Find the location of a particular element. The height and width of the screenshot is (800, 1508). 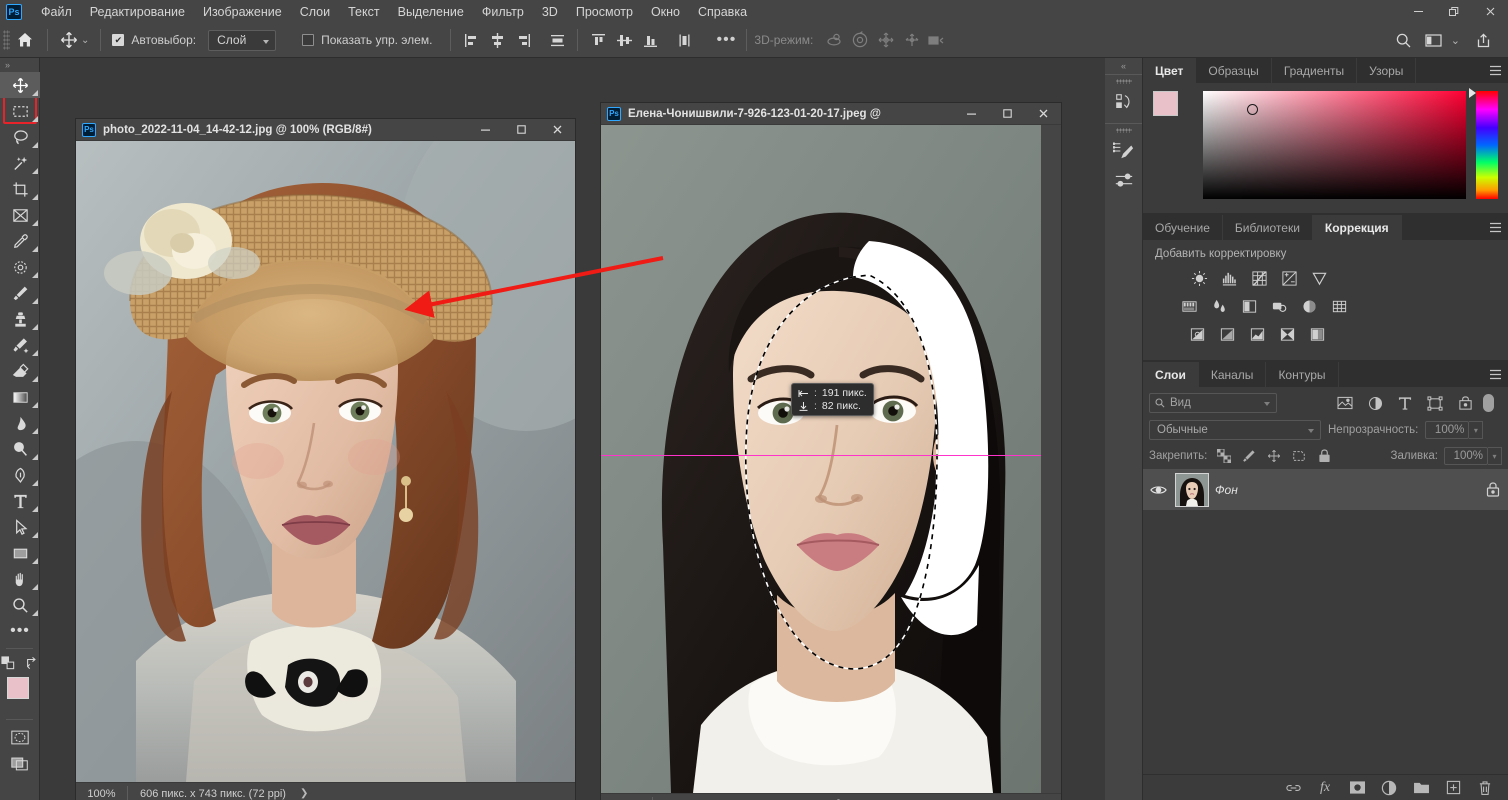

tab-color: Цвет is located at coordinates (1170, 70).